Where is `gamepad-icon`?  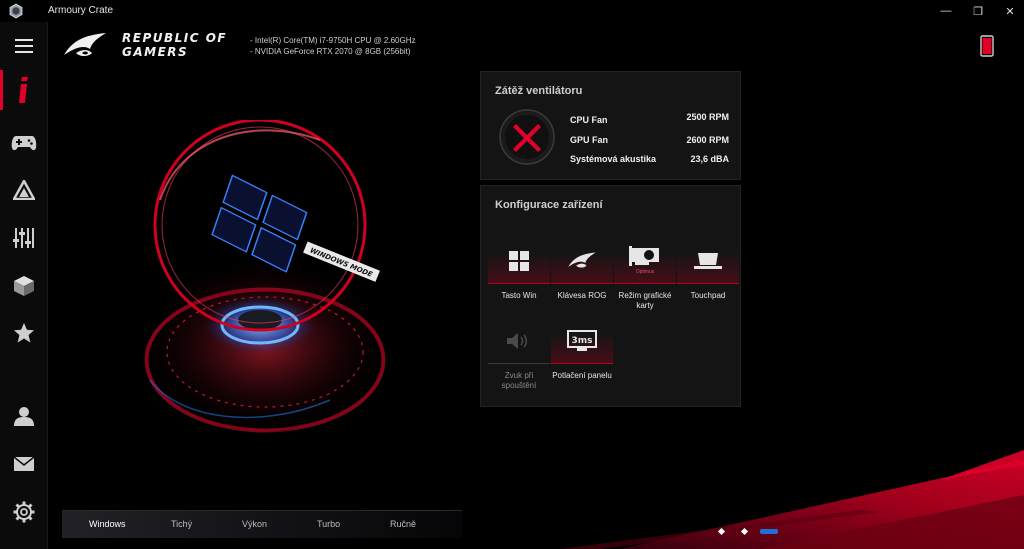
gamepad-icon is located at coordinates (24, 143).